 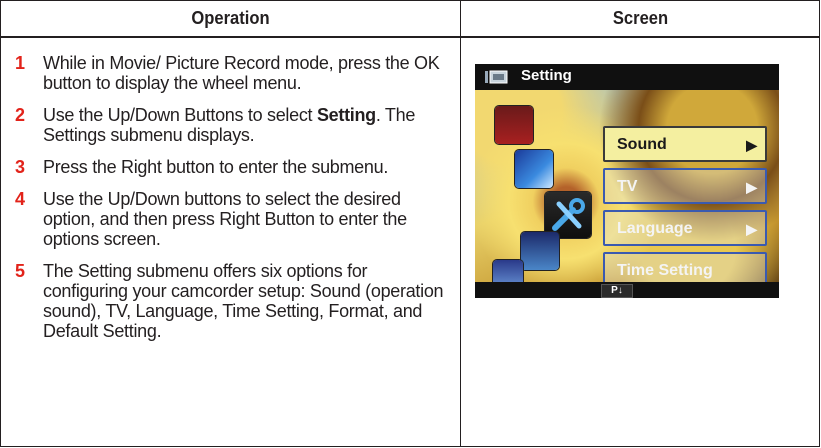 I want to click on step-text-bold: Setting, so click(x=346, y=115).